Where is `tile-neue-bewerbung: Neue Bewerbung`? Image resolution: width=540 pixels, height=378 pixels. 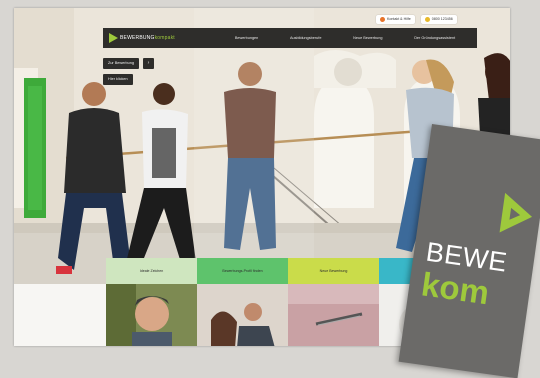 tile-neue-bewerbung: Neue Bewerbung is located at coordinates (333, 302).